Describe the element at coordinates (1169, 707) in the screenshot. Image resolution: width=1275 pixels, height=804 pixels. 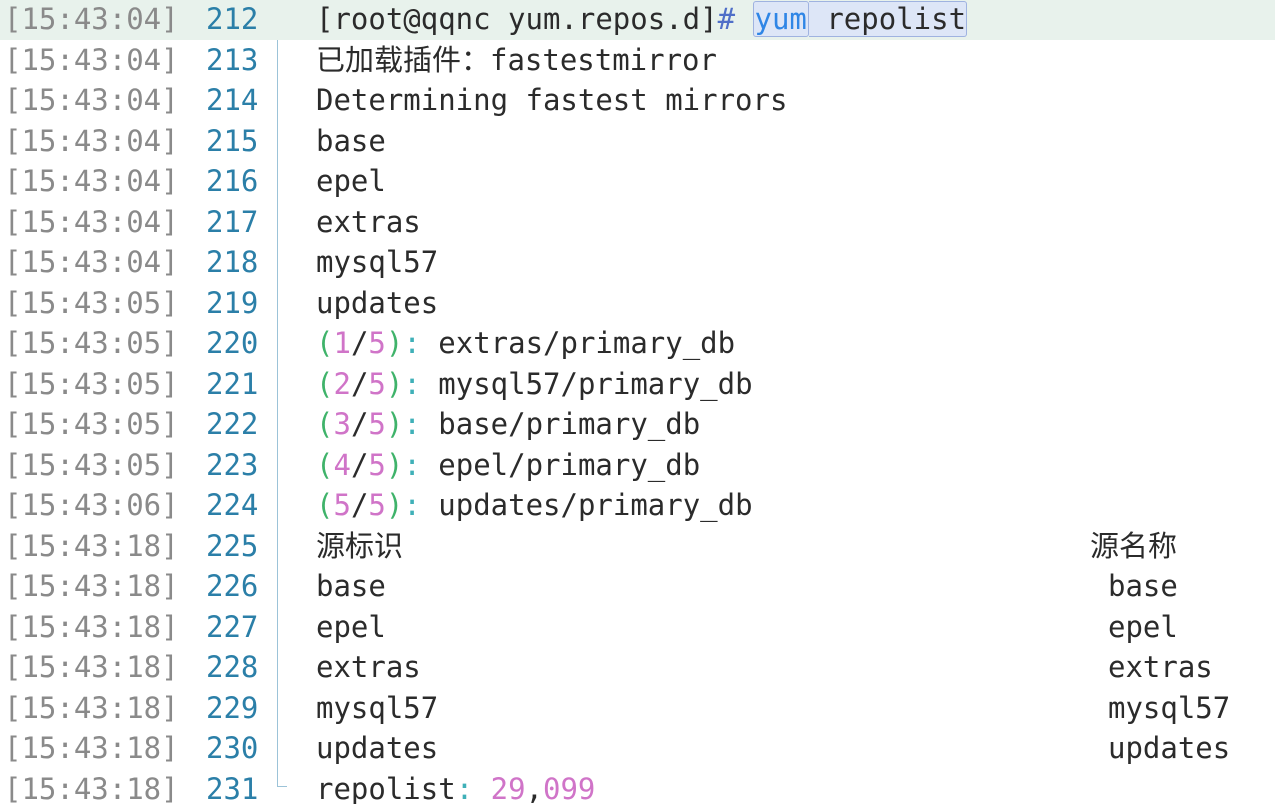
I see `repo-name-column: mysql57` at that location.